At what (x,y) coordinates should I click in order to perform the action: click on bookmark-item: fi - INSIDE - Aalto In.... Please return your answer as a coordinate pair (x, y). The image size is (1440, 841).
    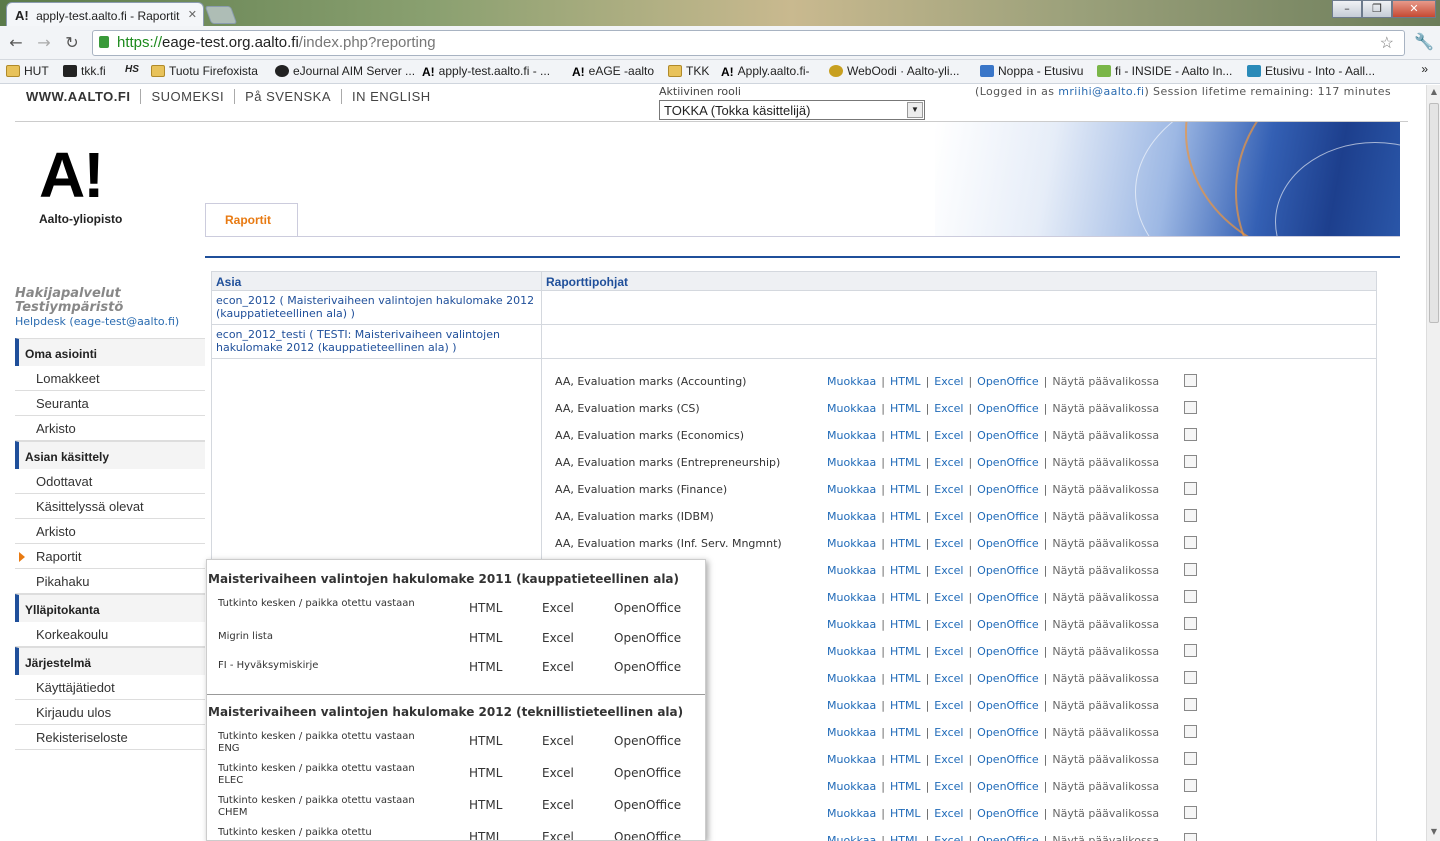
    Looking at the image, I should click on (1164, 71).